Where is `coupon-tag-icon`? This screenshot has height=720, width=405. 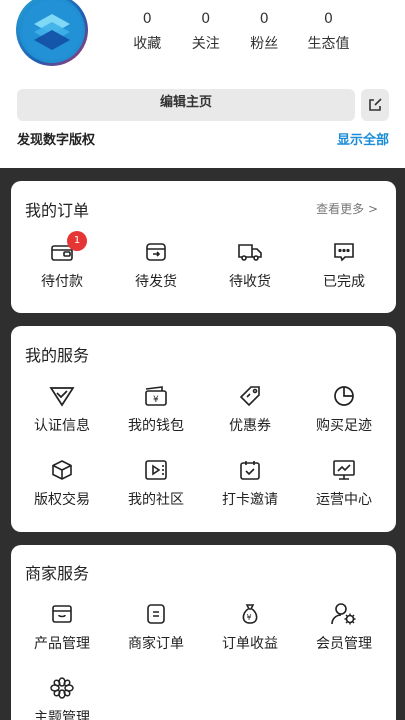
coupon-tag-icon is located at coordinates (249, 396).